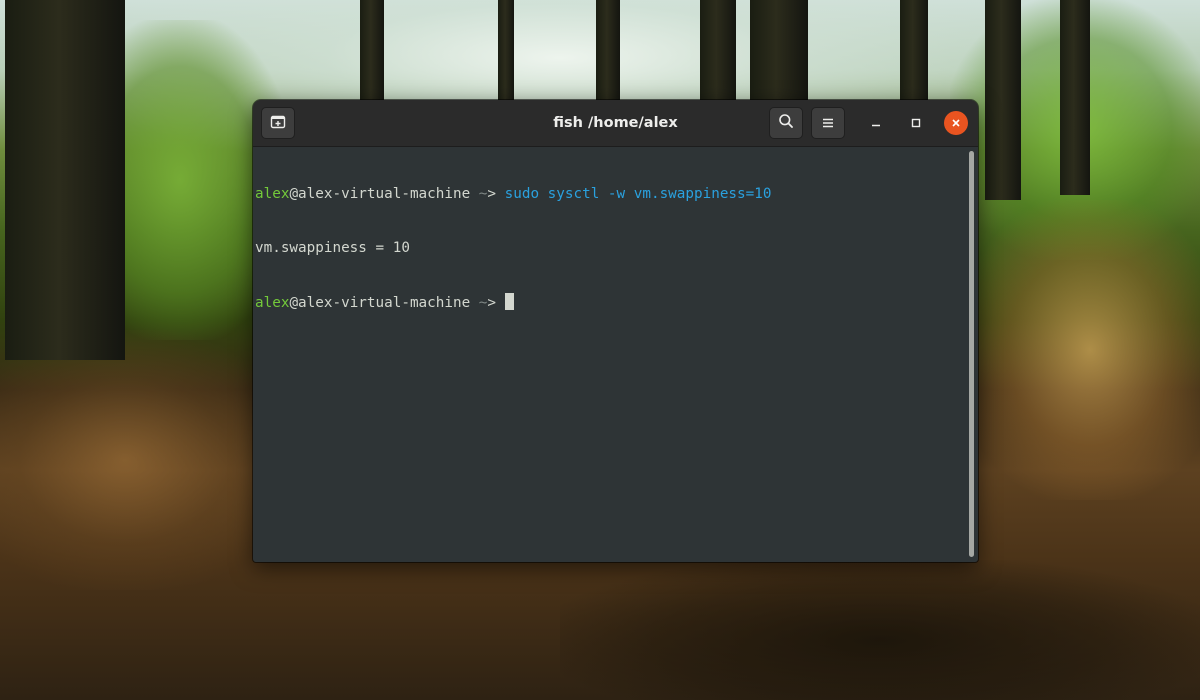 The image size is (1200, 700). I want to click on new-tab-icon, so click(278, 123).